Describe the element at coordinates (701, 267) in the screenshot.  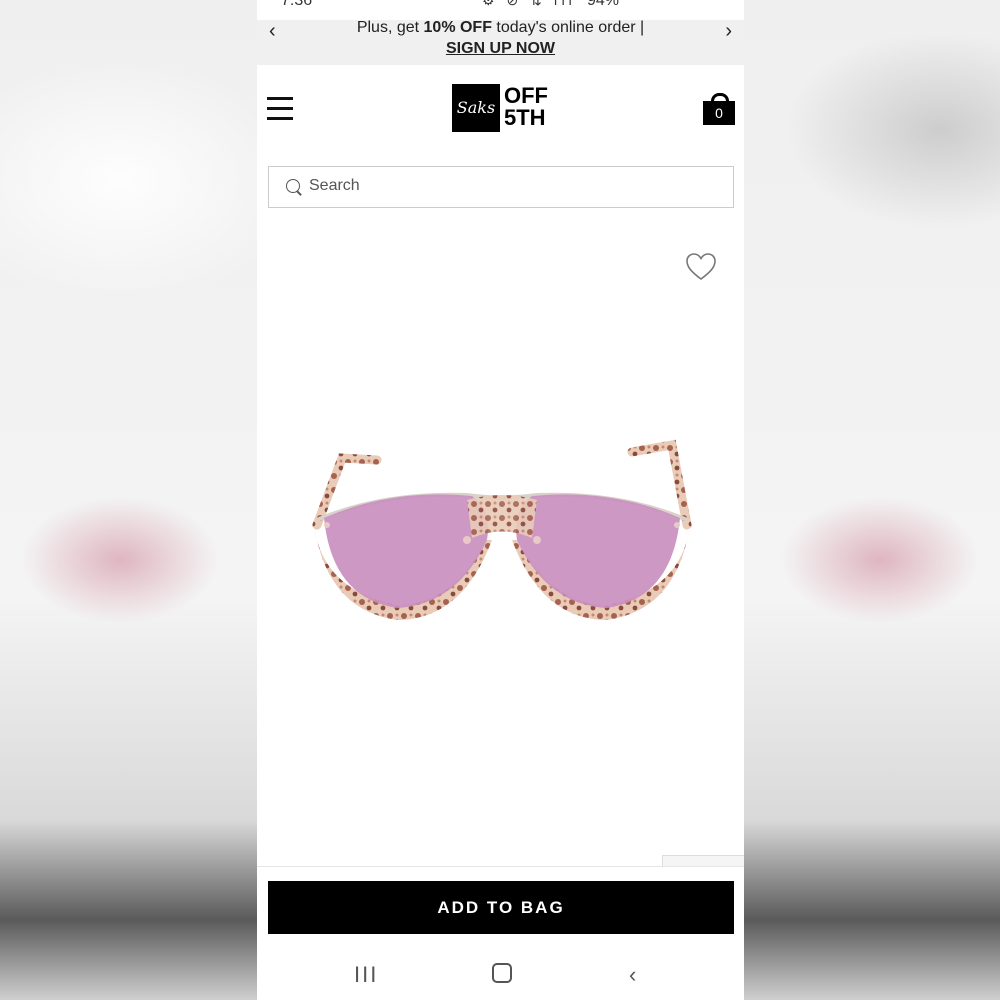
I see `heart-icon` at that location.